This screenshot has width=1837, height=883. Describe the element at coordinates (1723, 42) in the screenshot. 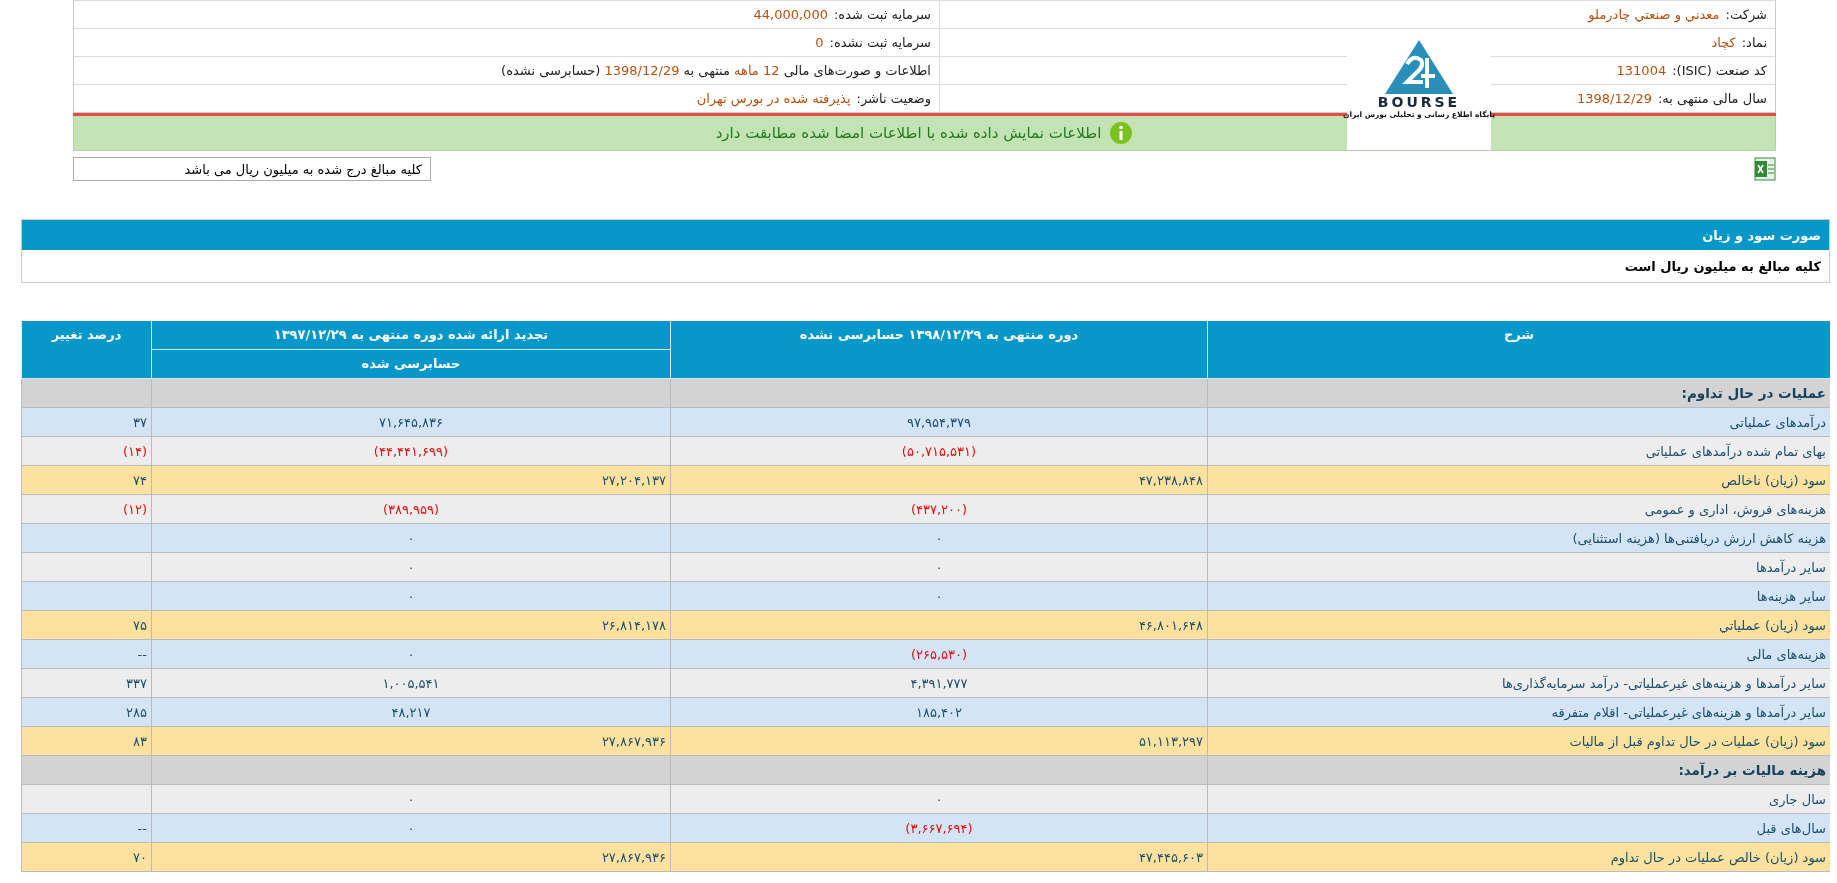

I see `field-value: کچاد` at that location.